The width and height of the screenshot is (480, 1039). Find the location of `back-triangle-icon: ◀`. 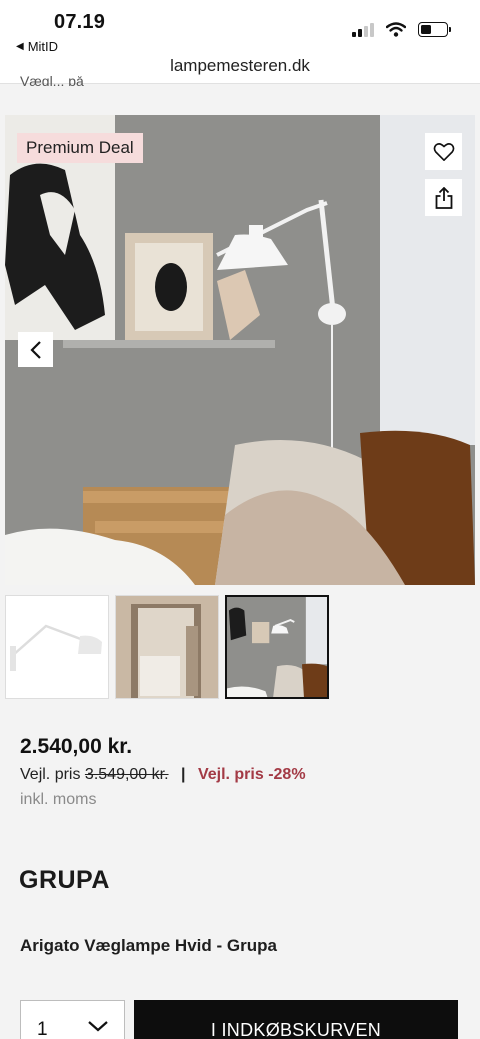

back-triangle-icon: ◀ is located at coordinates (20, 46).